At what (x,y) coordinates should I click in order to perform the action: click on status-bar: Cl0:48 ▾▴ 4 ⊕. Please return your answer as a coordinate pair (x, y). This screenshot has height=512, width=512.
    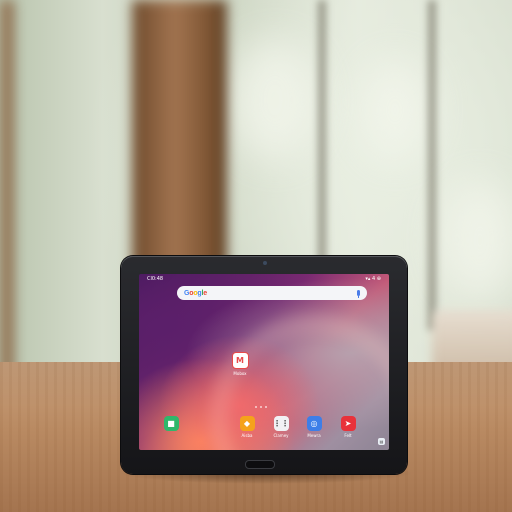
    Looking at the image, I should click on (264, 279).